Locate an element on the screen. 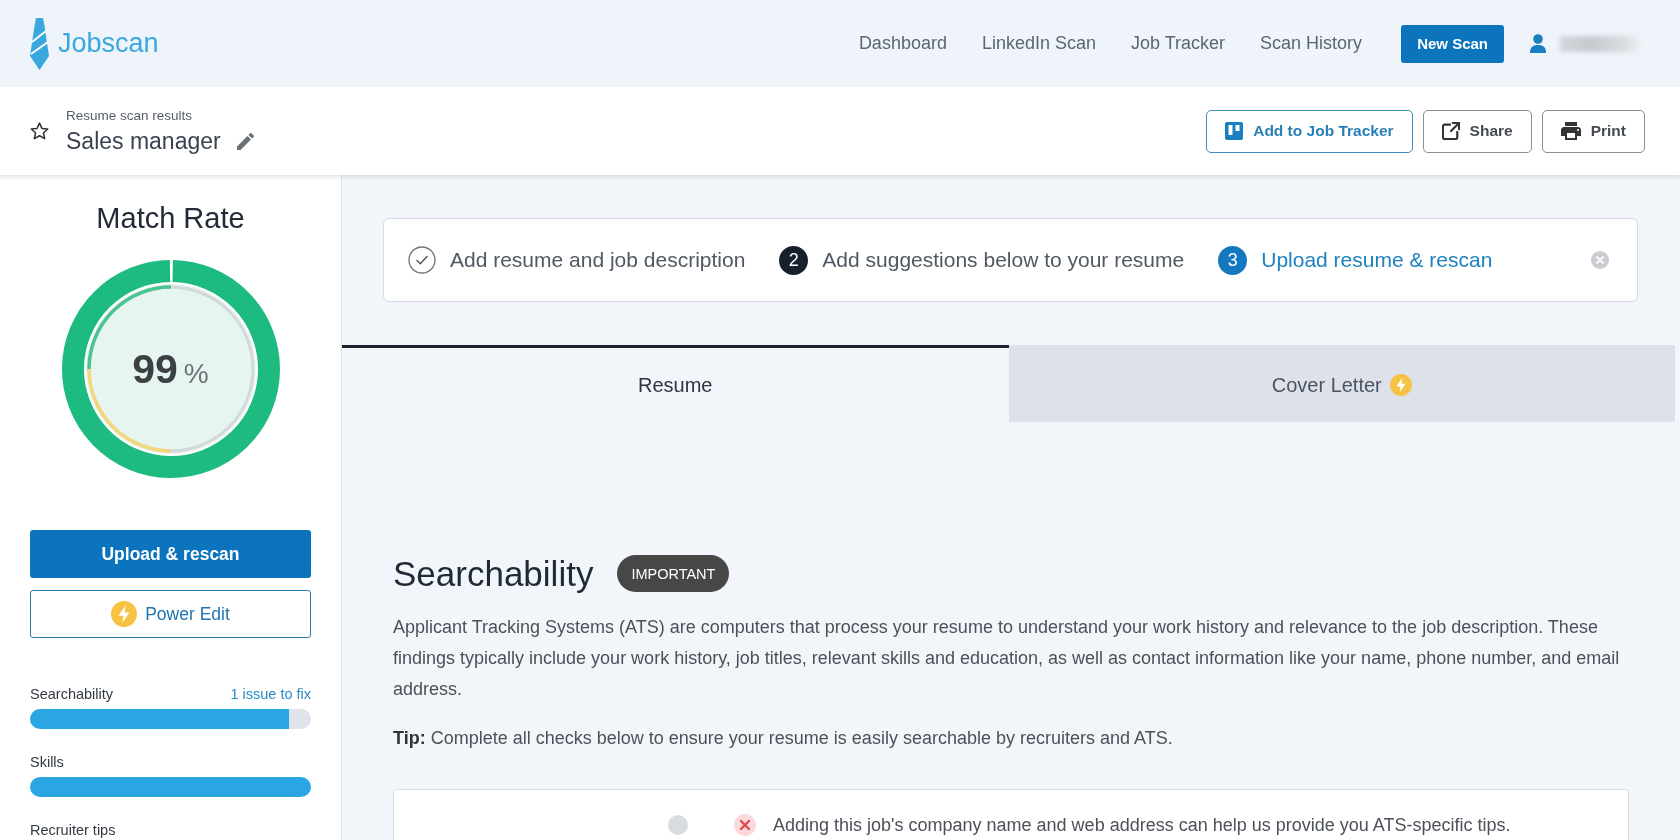 This screenshot has width=1680, height=840. category-label: Searchability is located at coordinates (71, 694).